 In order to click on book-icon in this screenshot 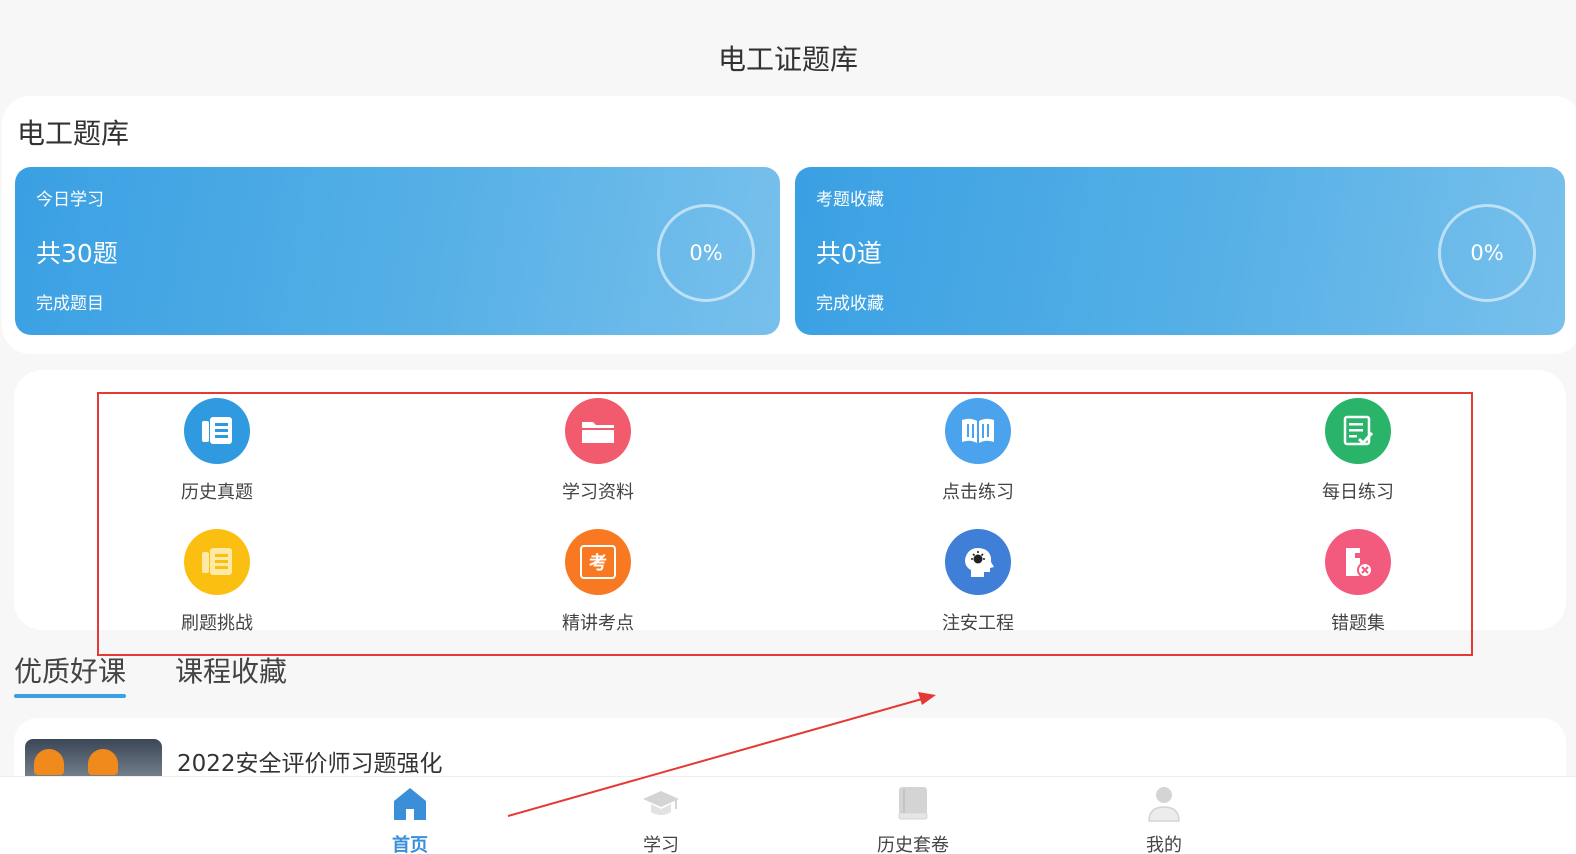, I will do `click(913, 803)`.